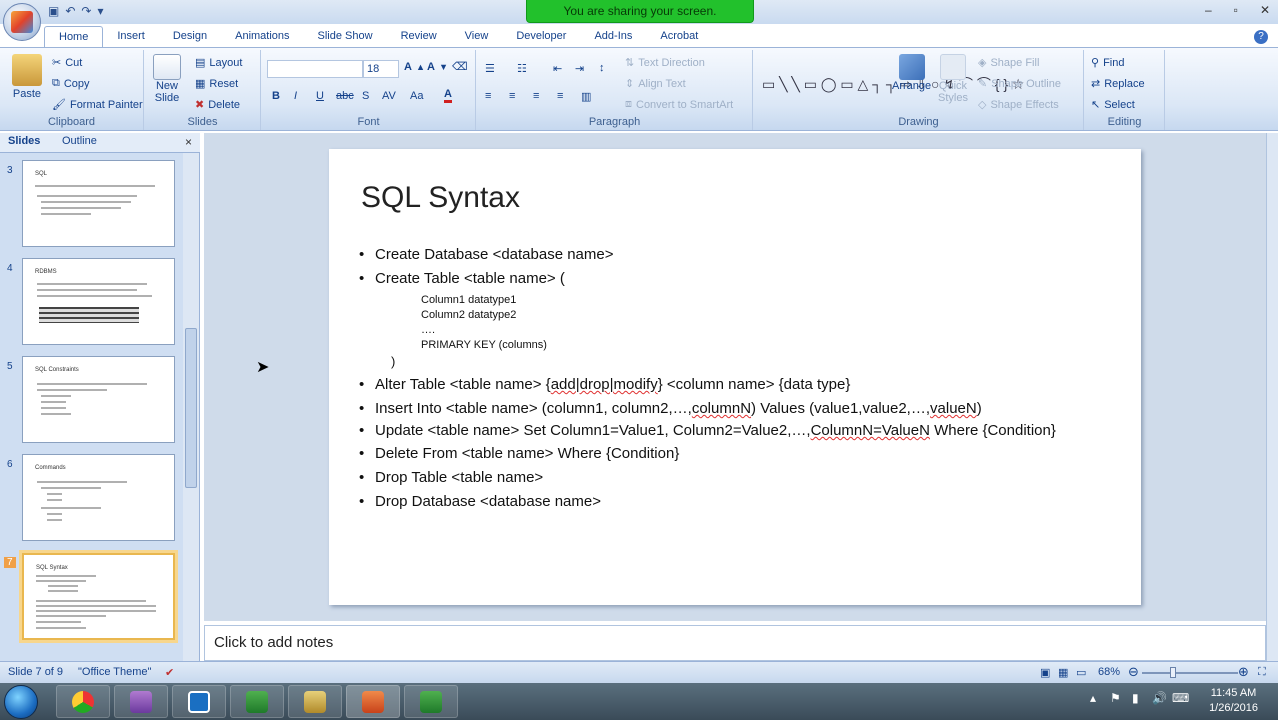 This screenshot has height=720, width=1278. I want to click on align-right-button: ≡, so click(536, 96).